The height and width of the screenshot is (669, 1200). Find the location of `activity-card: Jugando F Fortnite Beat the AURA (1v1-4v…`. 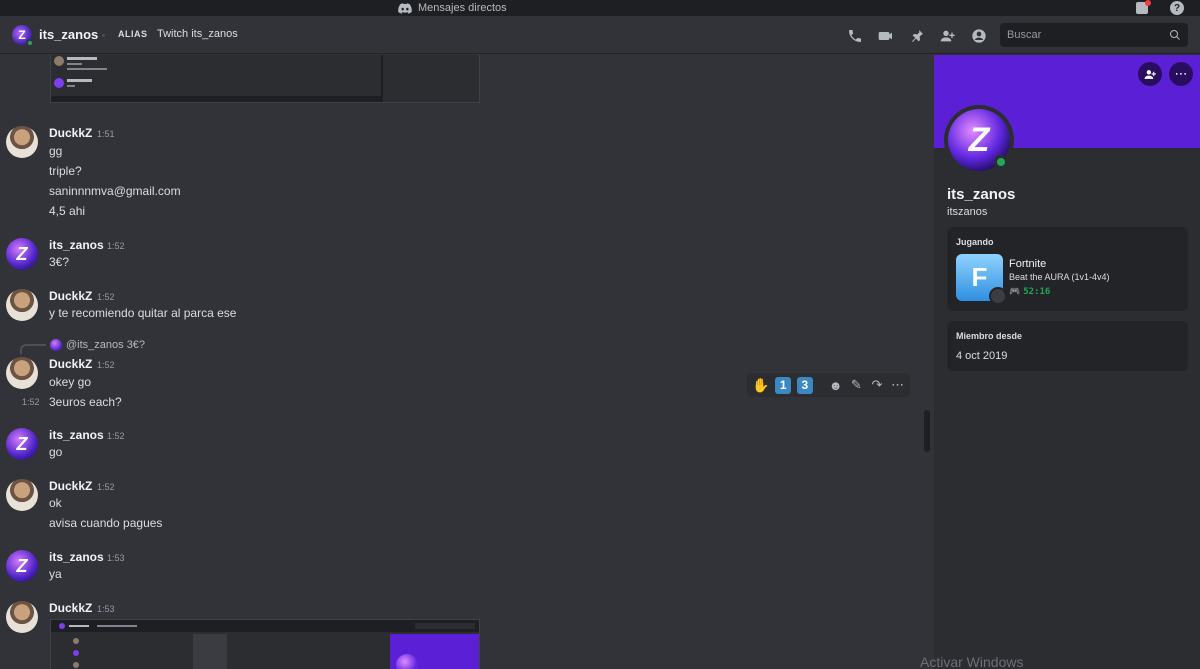

activity-card: Jugando F Fortnite Beat the AURA (1v1-4v… is located at coordinates (1067, 269).